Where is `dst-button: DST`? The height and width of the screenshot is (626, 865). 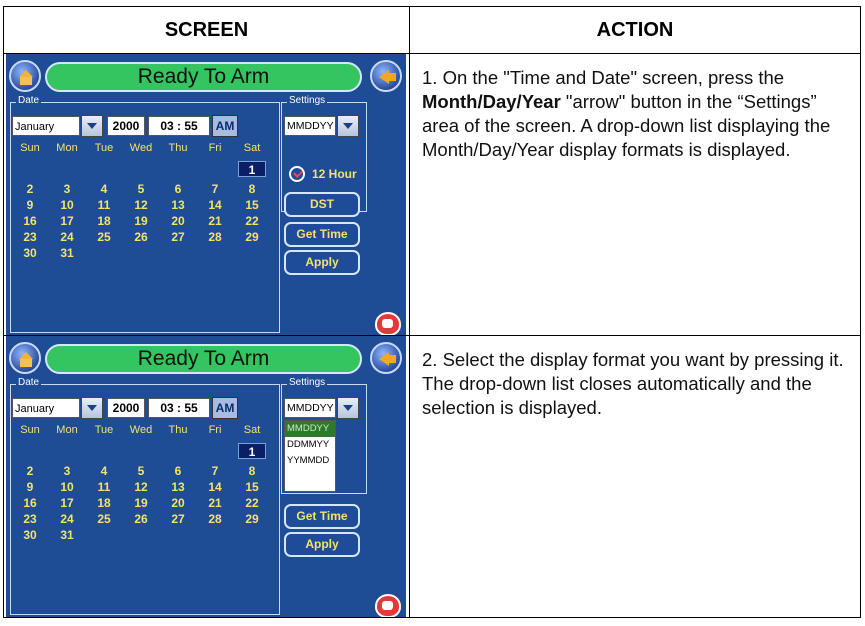 dst-button: DST is located at coordinates (322, 204).